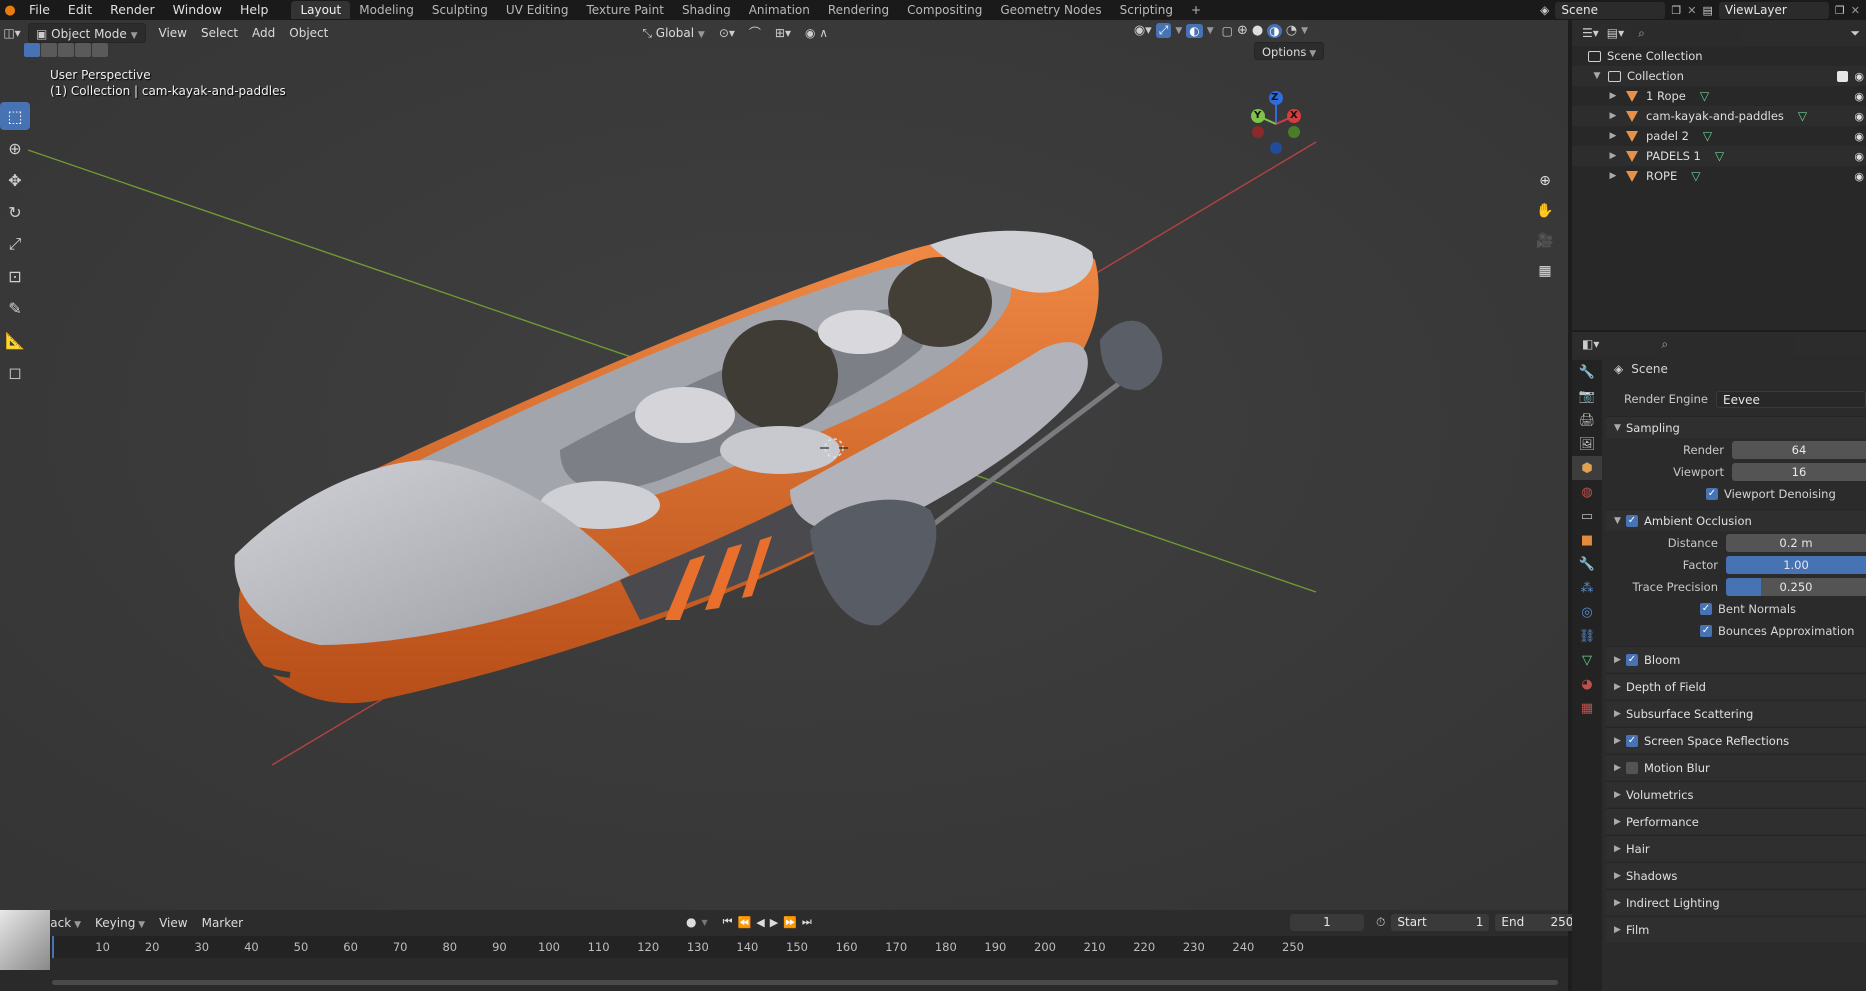 The image size is (1866, 991). Describe the element at coordinates (1587, 516) in the screenshot. I see `collection-properties-icon: ▭` at that location.